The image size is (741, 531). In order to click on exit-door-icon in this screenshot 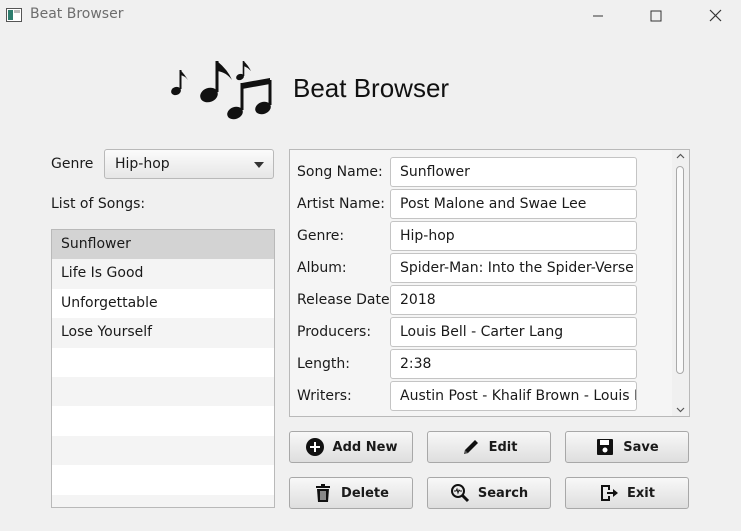, I will do `click(610, 493)`.